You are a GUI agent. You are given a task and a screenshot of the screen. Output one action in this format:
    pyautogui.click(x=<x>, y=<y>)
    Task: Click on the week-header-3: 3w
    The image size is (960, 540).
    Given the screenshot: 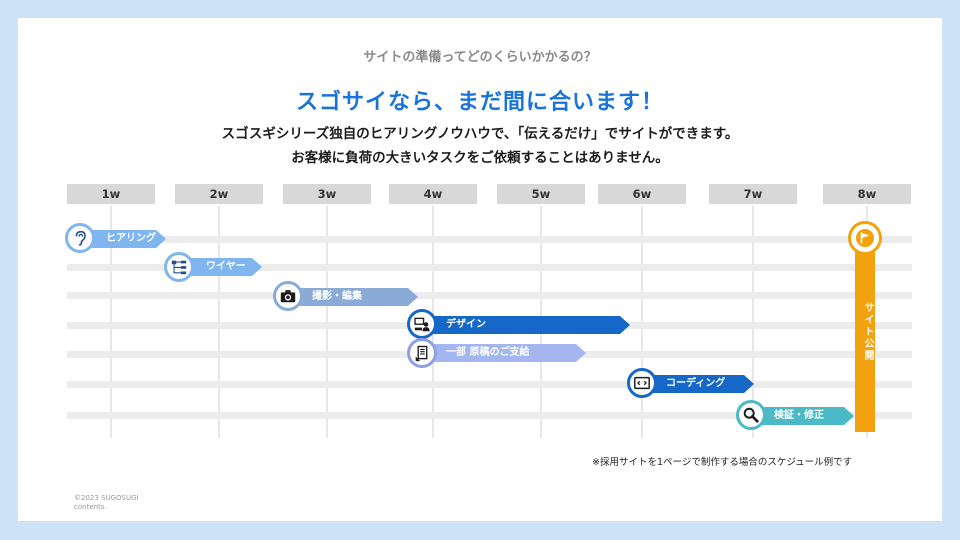 What is the action you would take?
    pyautogui.click(x=327, y=194)
    